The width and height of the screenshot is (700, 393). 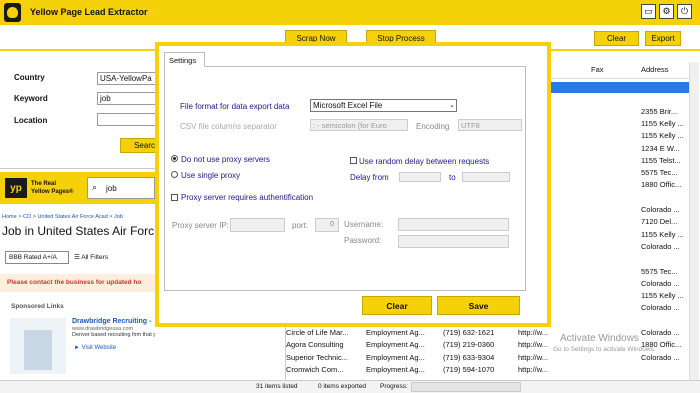 I want to click on page-heading: Job in United States Air Forc, so click(x=78, y=231).